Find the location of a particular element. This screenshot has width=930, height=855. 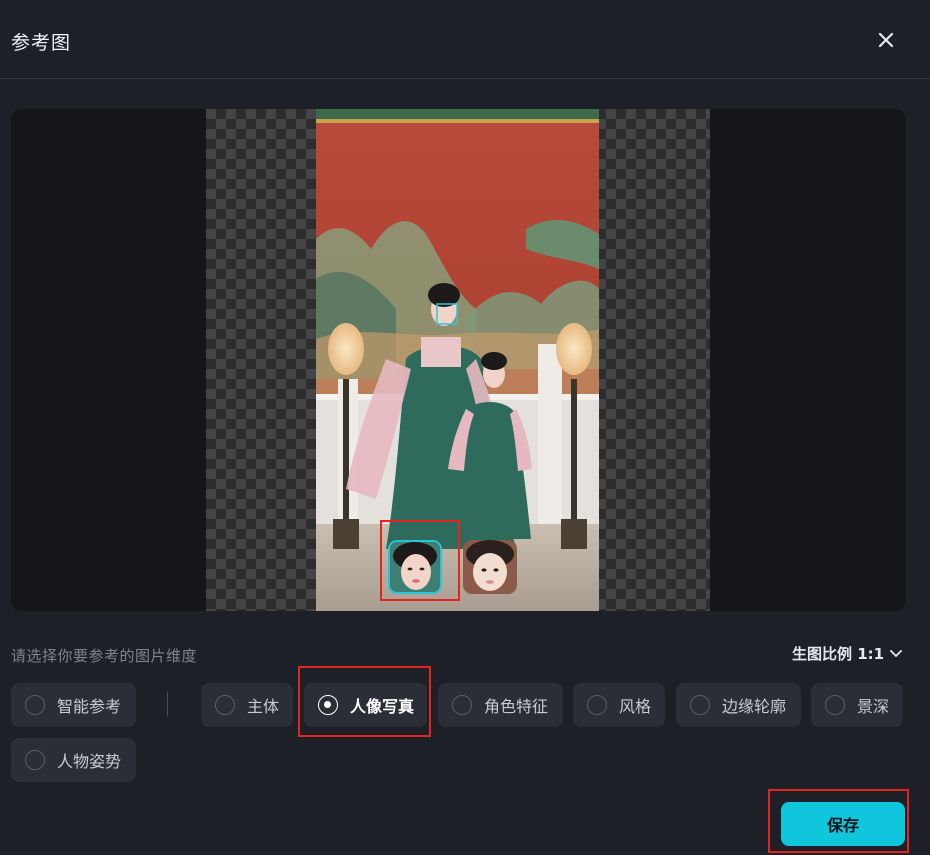

chevron-down-icon is located at coordinates (896, 653).